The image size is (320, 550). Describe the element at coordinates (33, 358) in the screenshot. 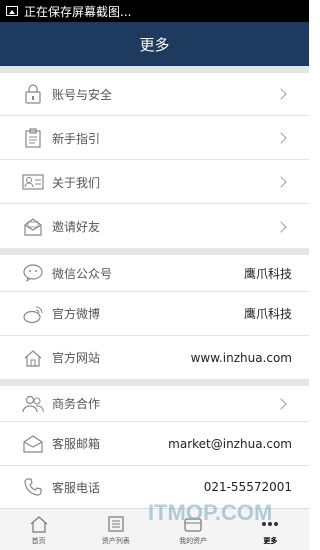

I see `home-icon` at that location.